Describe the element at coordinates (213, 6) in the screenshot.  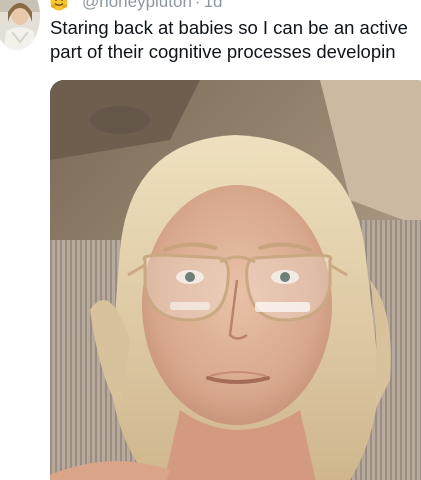
I see `timestamp: 1d` at that location.